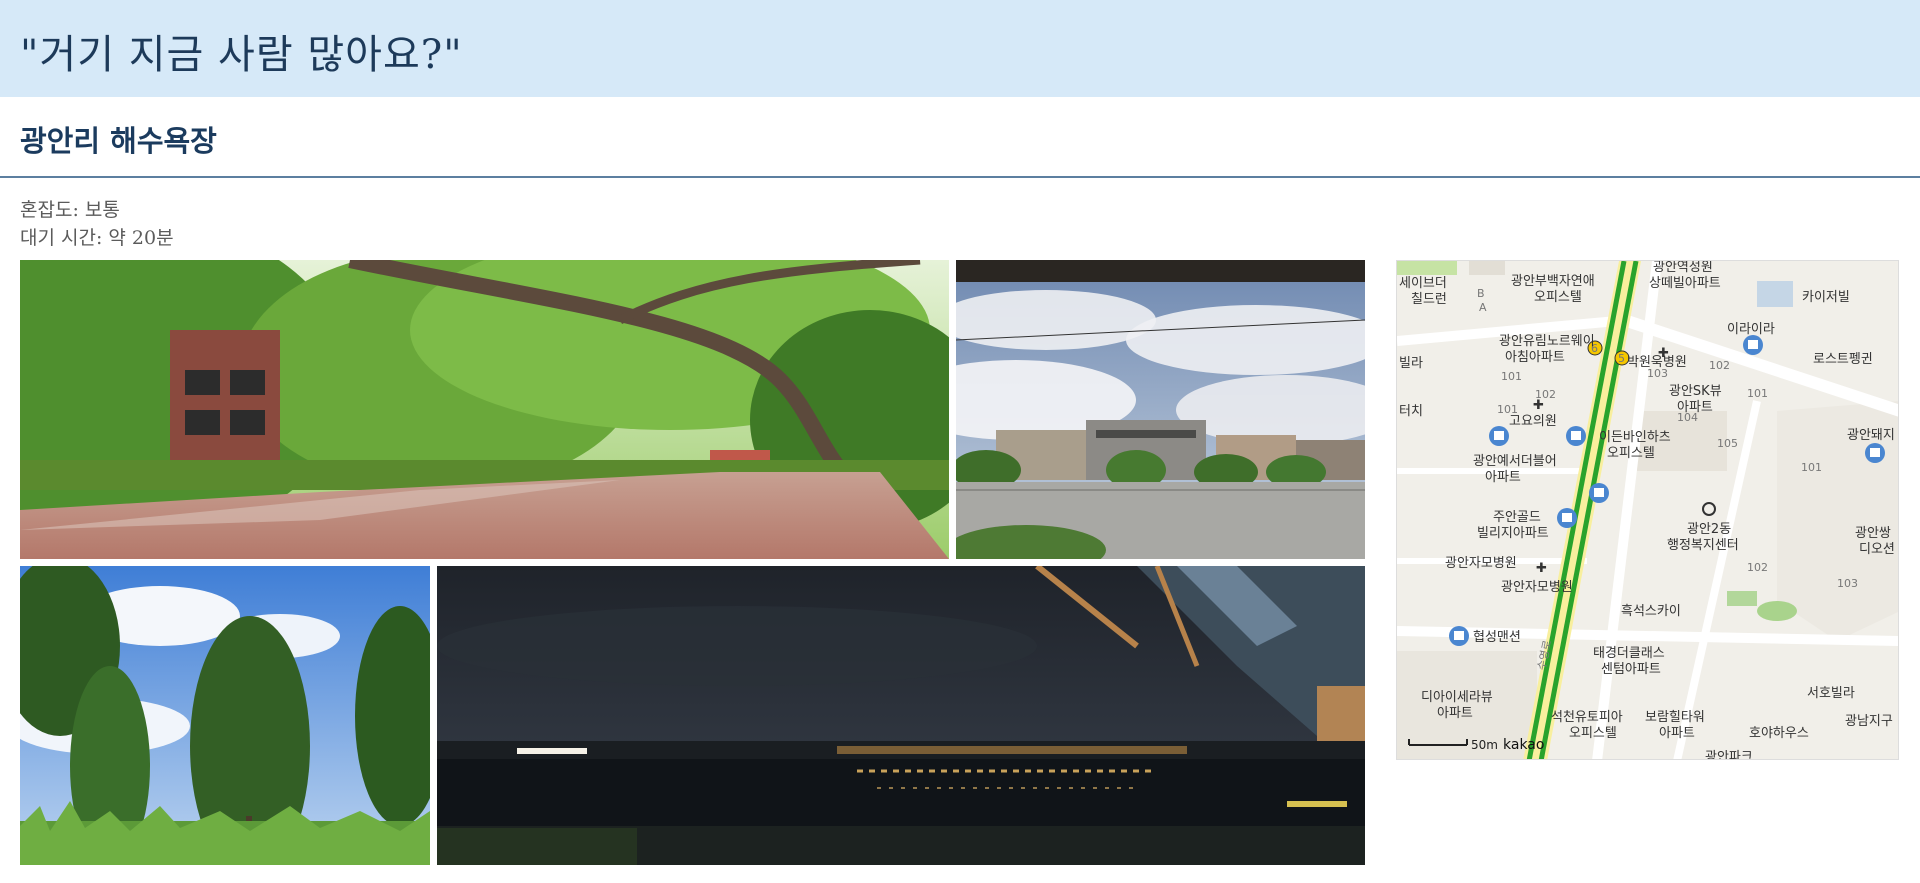 The height and width of the screenshot is (883, 1920). Describe the element at coordinates (1484, 745) in the screenshot. I see `map-scale-label: 50m` at that location.